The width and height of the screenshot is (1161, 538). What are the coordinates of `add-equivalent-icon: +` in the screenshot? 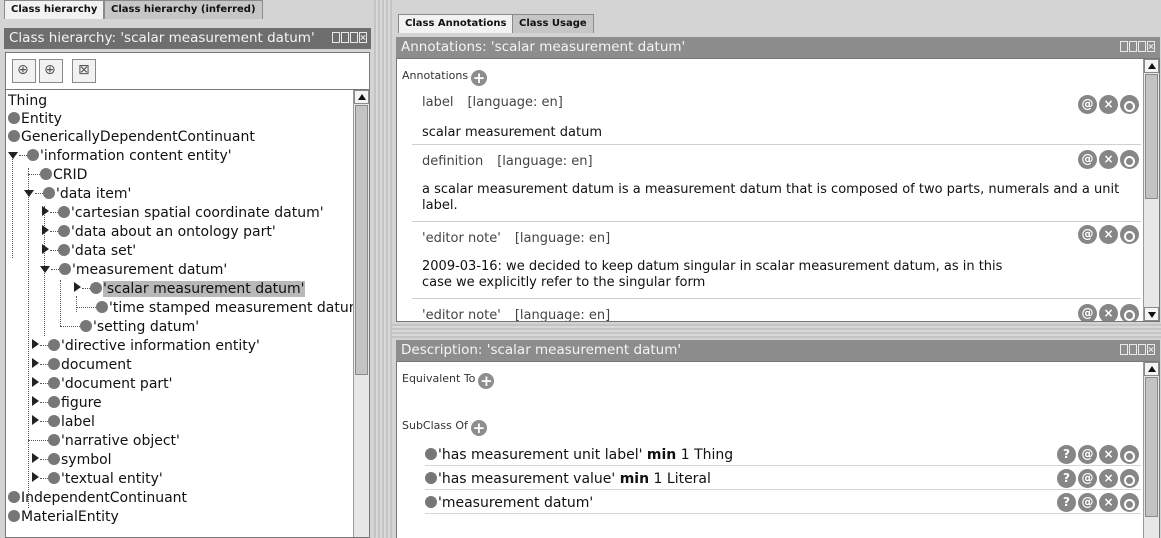 It's located at (486, 381).